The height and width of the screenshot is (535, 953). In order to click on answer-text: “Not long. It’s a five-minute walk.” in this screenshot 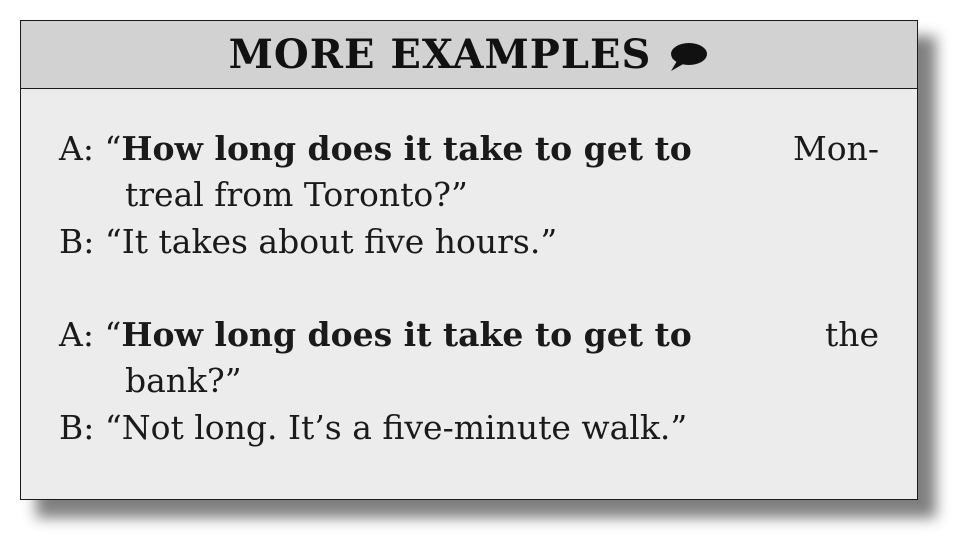, I will do `click(396, 427)`.